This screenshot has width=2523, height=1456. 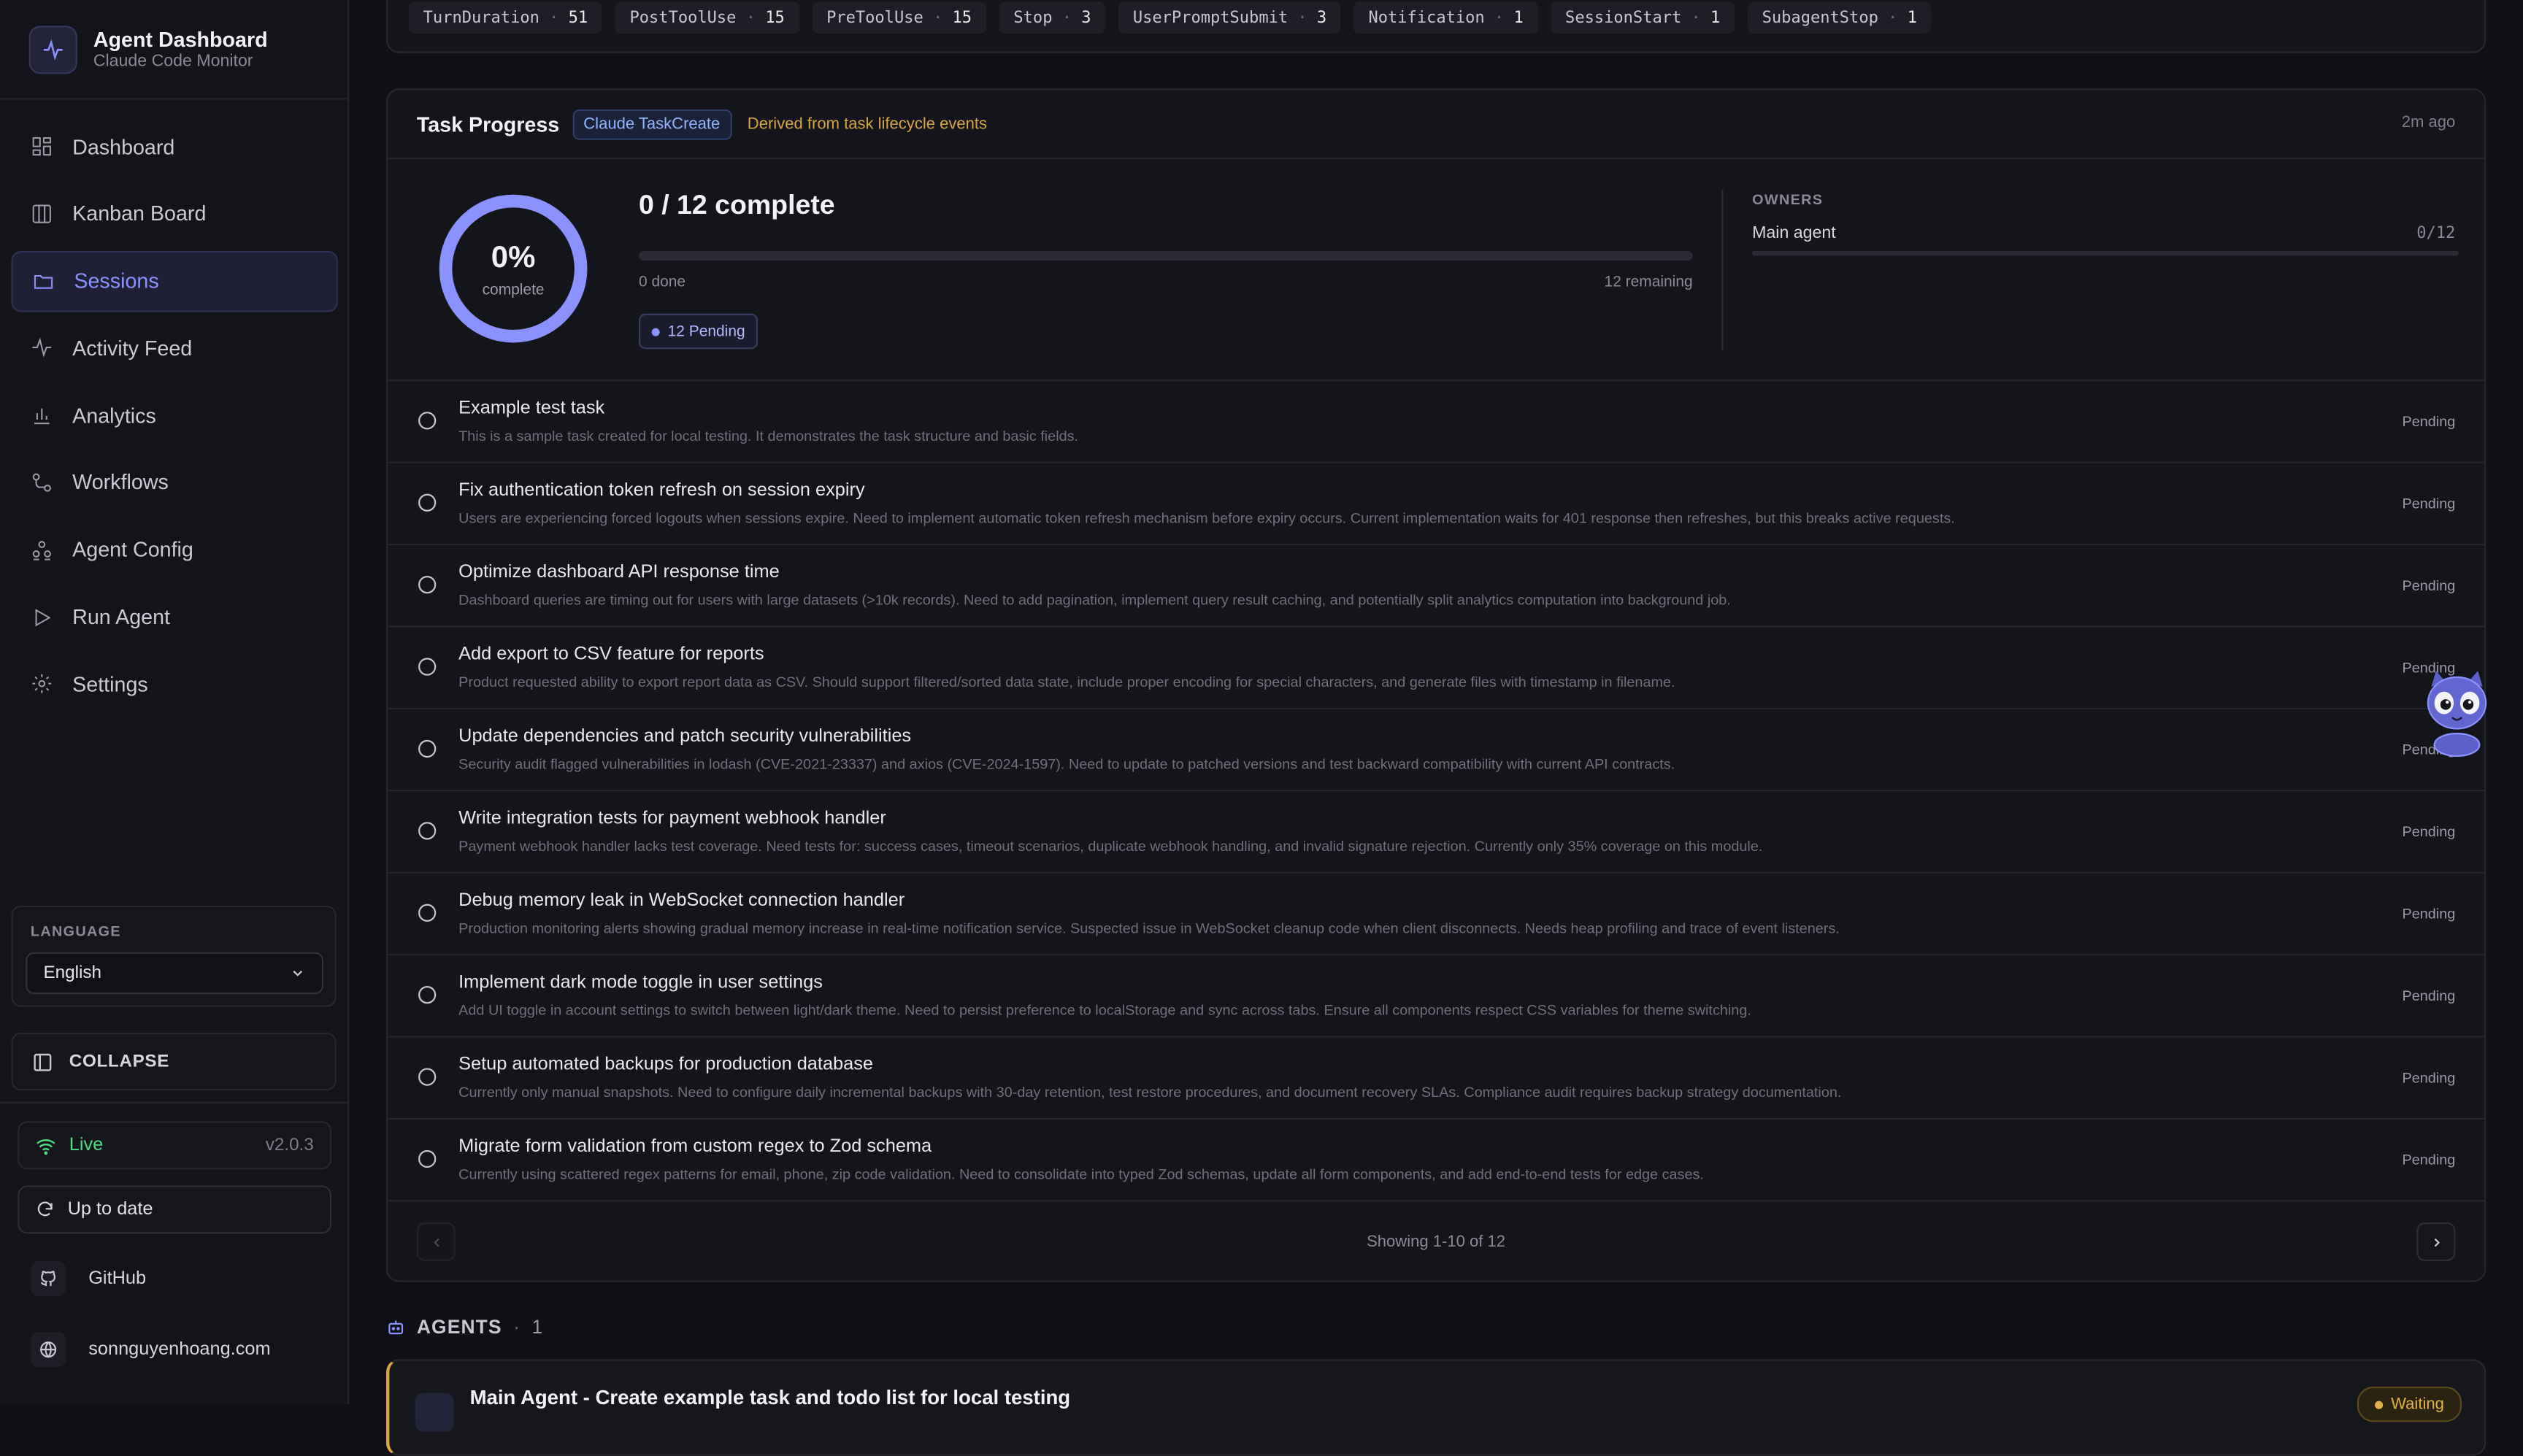 What do you see at coordinates (174, 281) in the screenshot?
I see `nav-item-sessions: Sessions` at bounding box center [174, 281].